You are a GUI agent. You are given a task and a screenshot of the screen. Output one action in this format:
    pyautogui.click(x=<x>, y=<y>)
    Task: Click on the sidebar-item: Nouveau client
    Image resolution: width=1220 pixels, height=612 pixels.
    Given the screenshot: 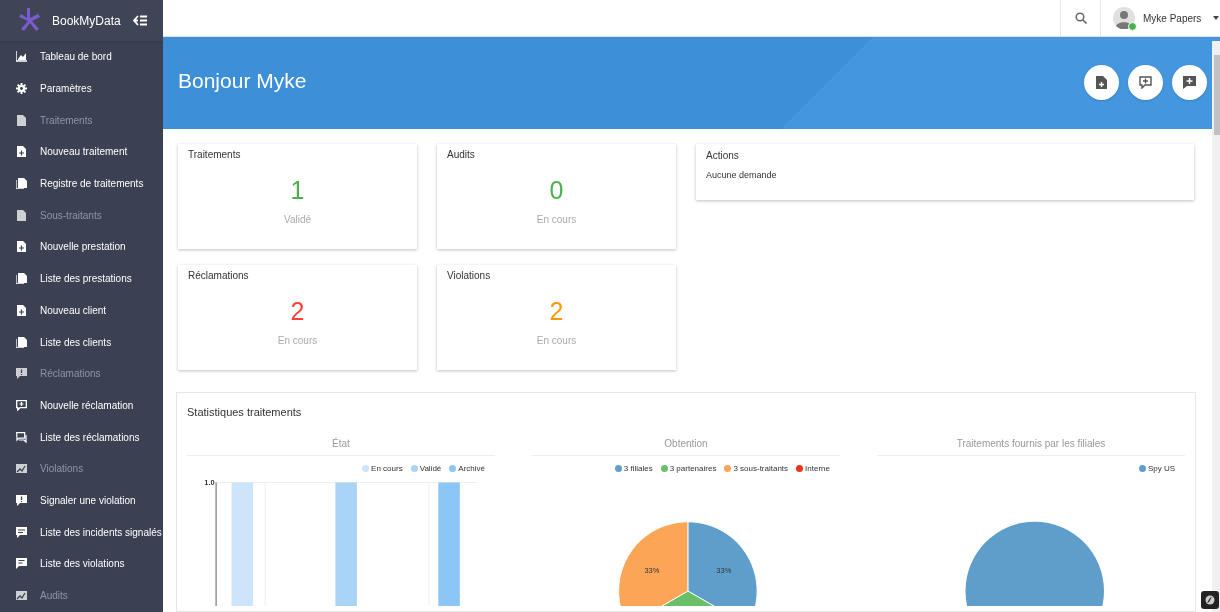 What is the action you would take?
    pyautogui.click(x=81, y=310)
    